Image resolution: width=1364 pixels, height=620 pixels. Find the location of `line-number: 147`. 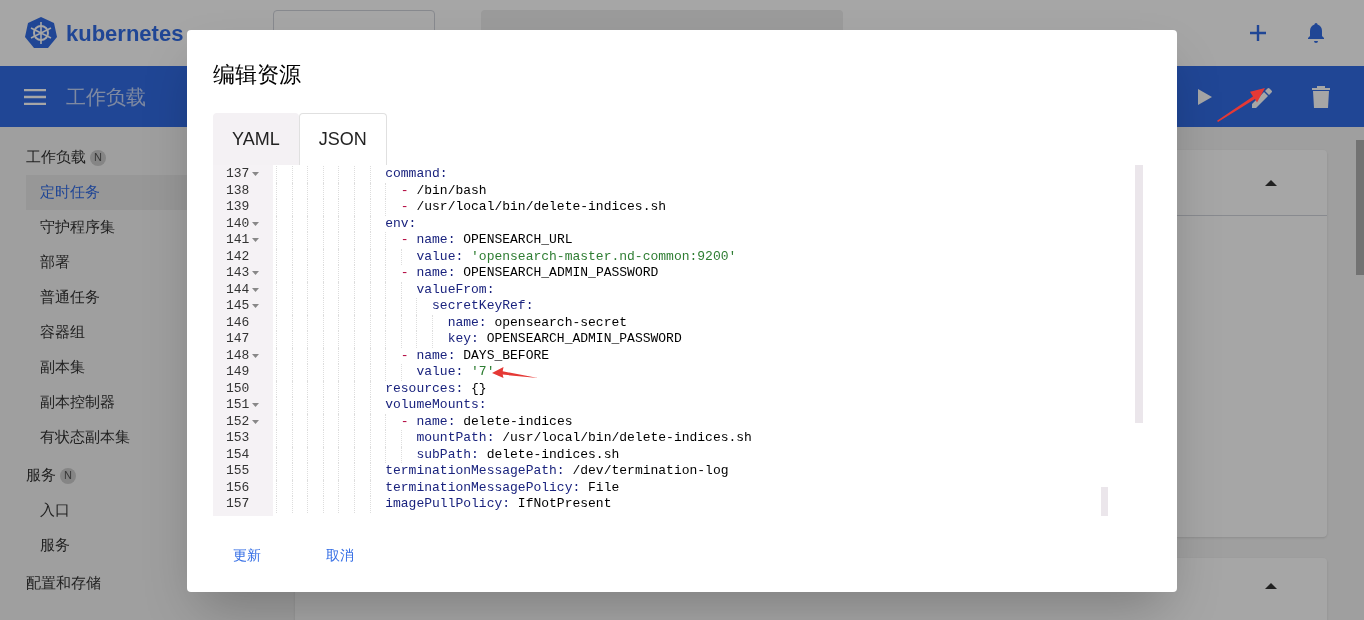

line-number: 147 is located at coordinates (238, 339).